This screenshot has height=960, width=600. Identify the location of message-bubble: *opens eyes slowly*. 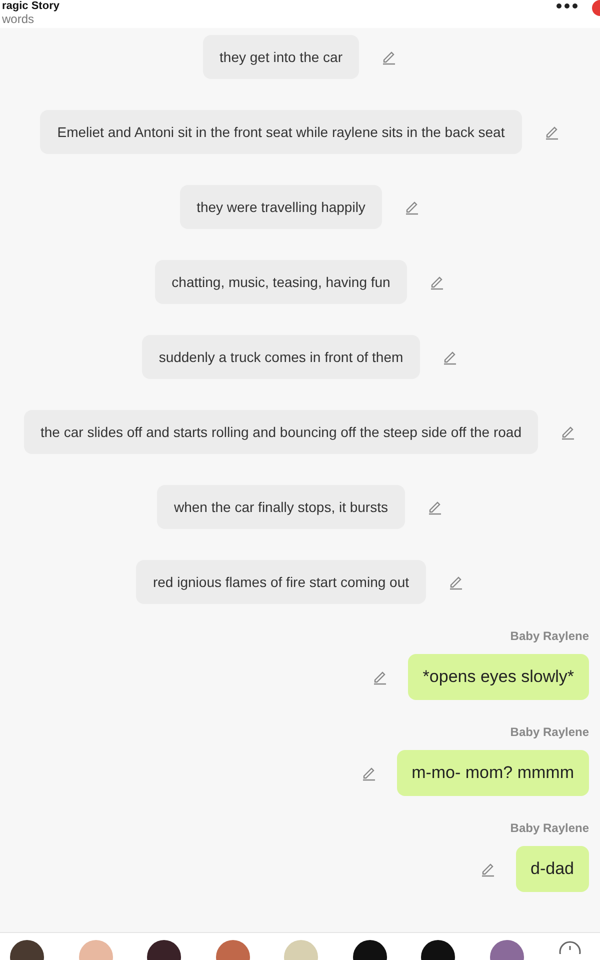
(498, 677).